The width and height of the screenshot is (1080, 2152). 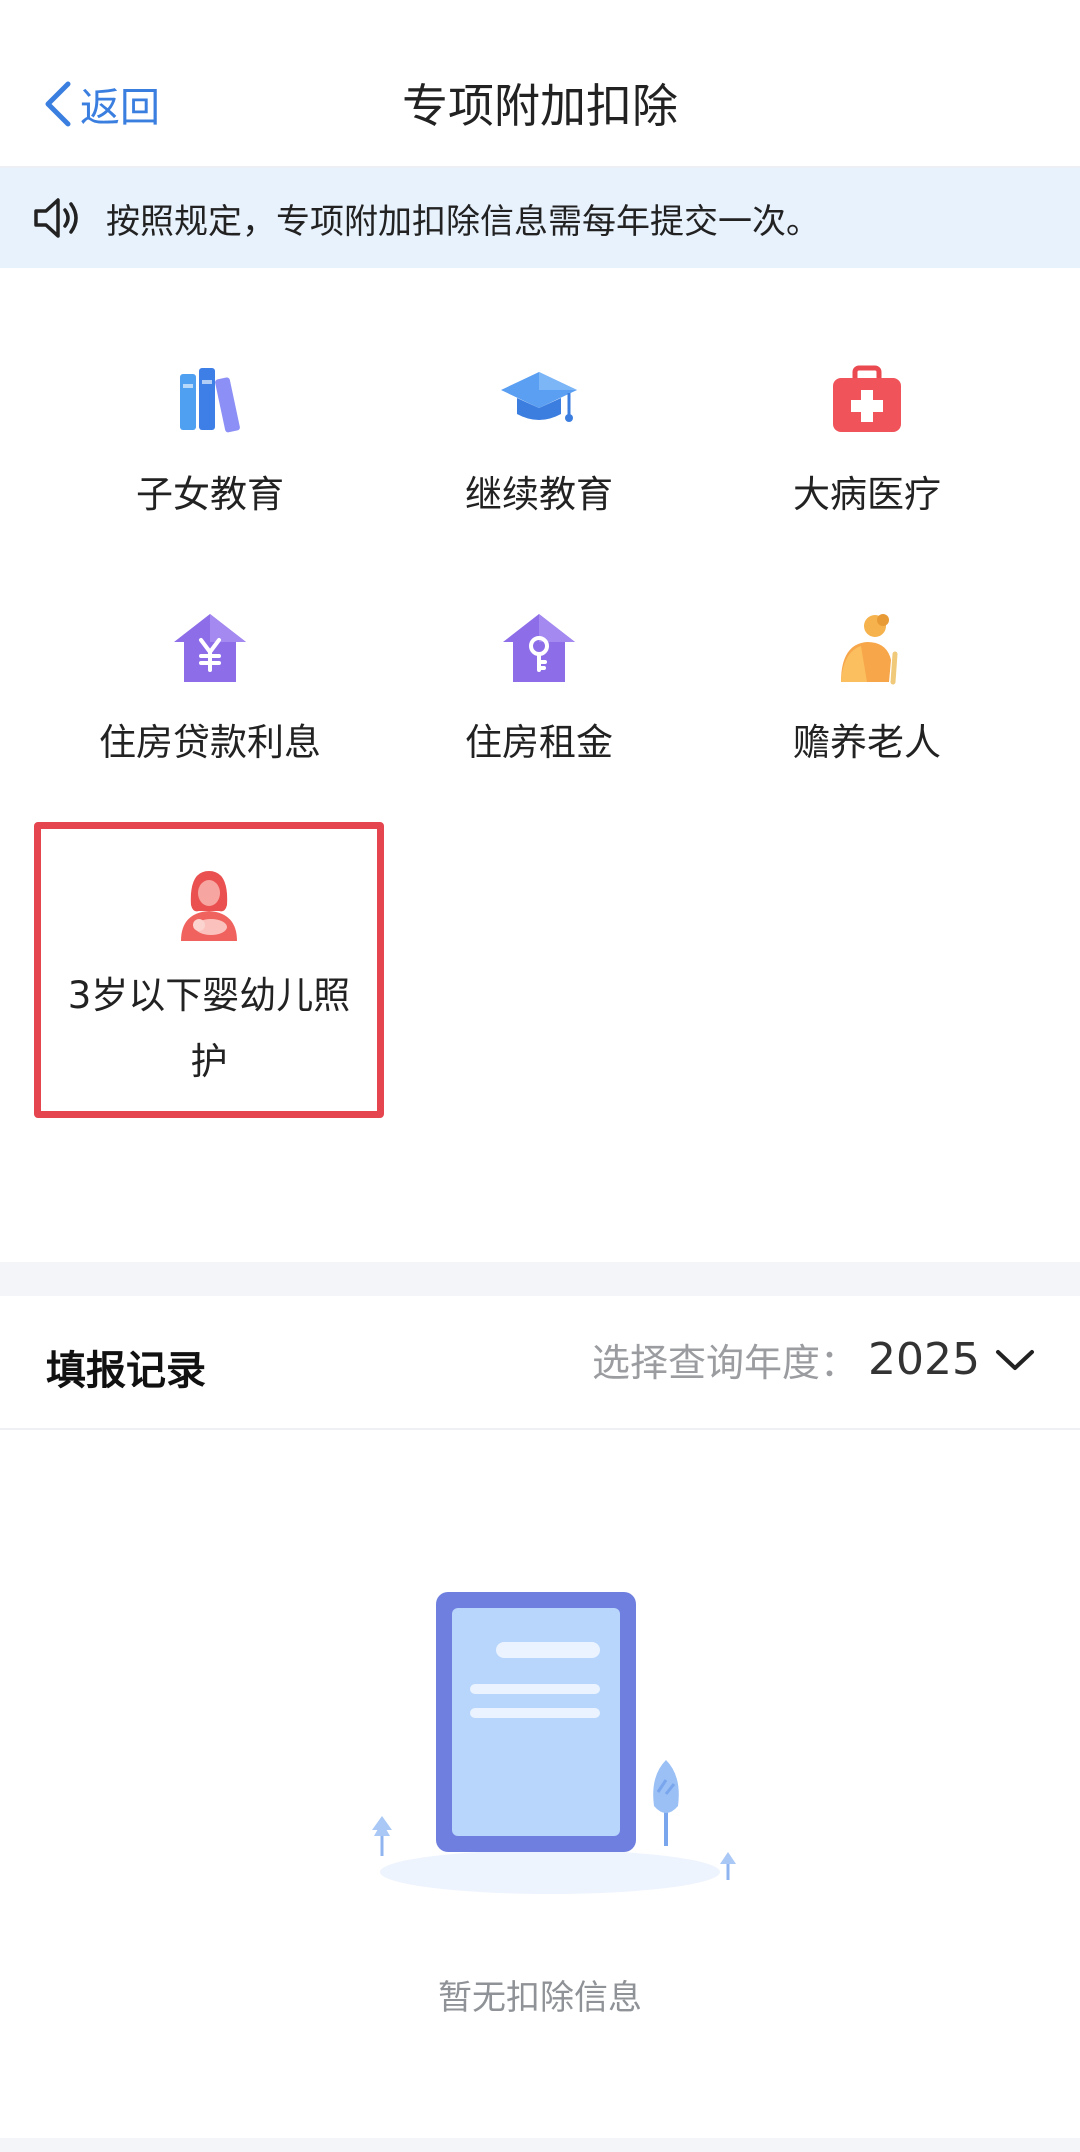 What do you see at coordinates (725, 1363) in the screenshot?
I see `year-selector-label: 选择查询年度：` at bounding box center [725, 1363].